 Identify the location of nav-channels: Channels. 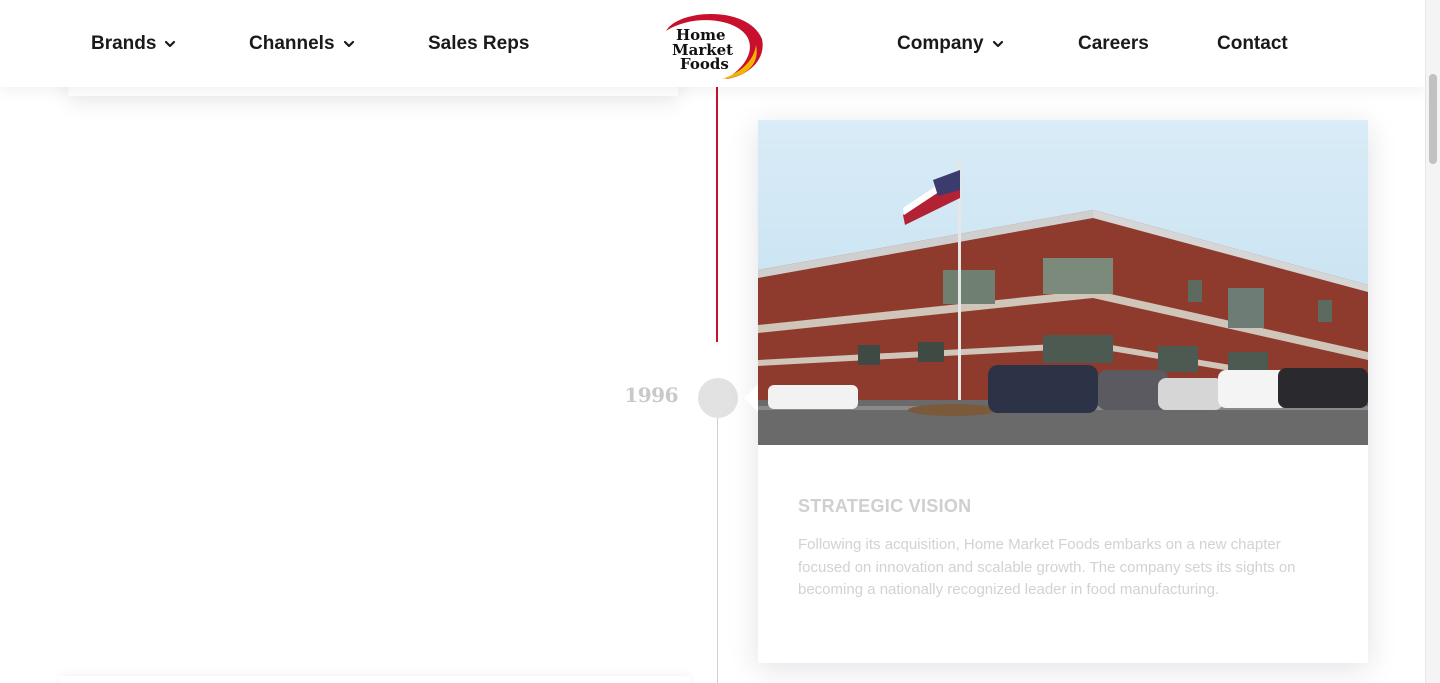
(302, 44).